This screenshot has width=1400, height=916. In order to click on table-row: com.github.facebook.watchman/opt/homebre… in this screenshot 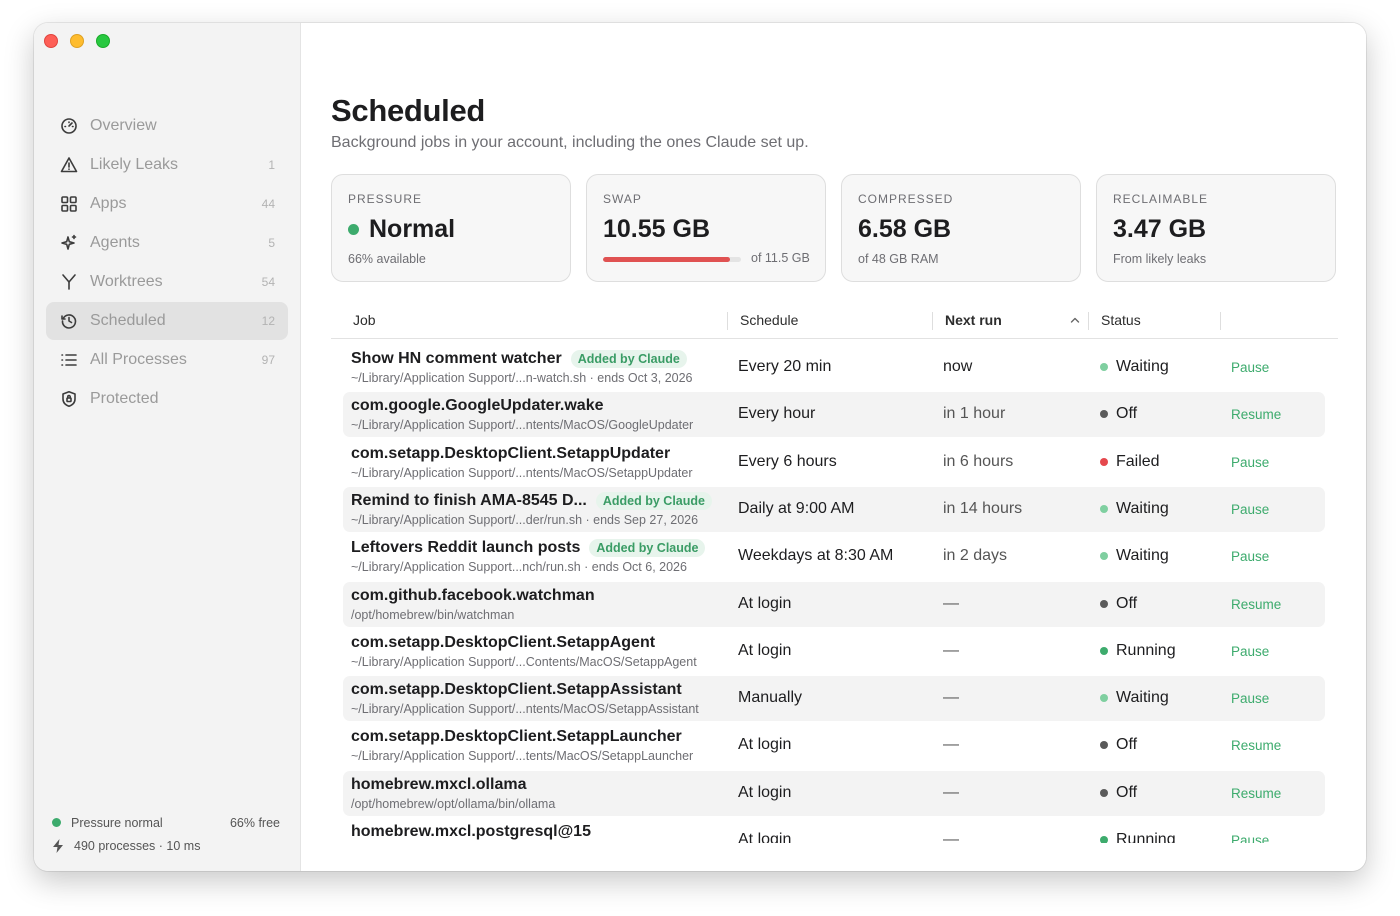, I will do `click(834, 604)`.